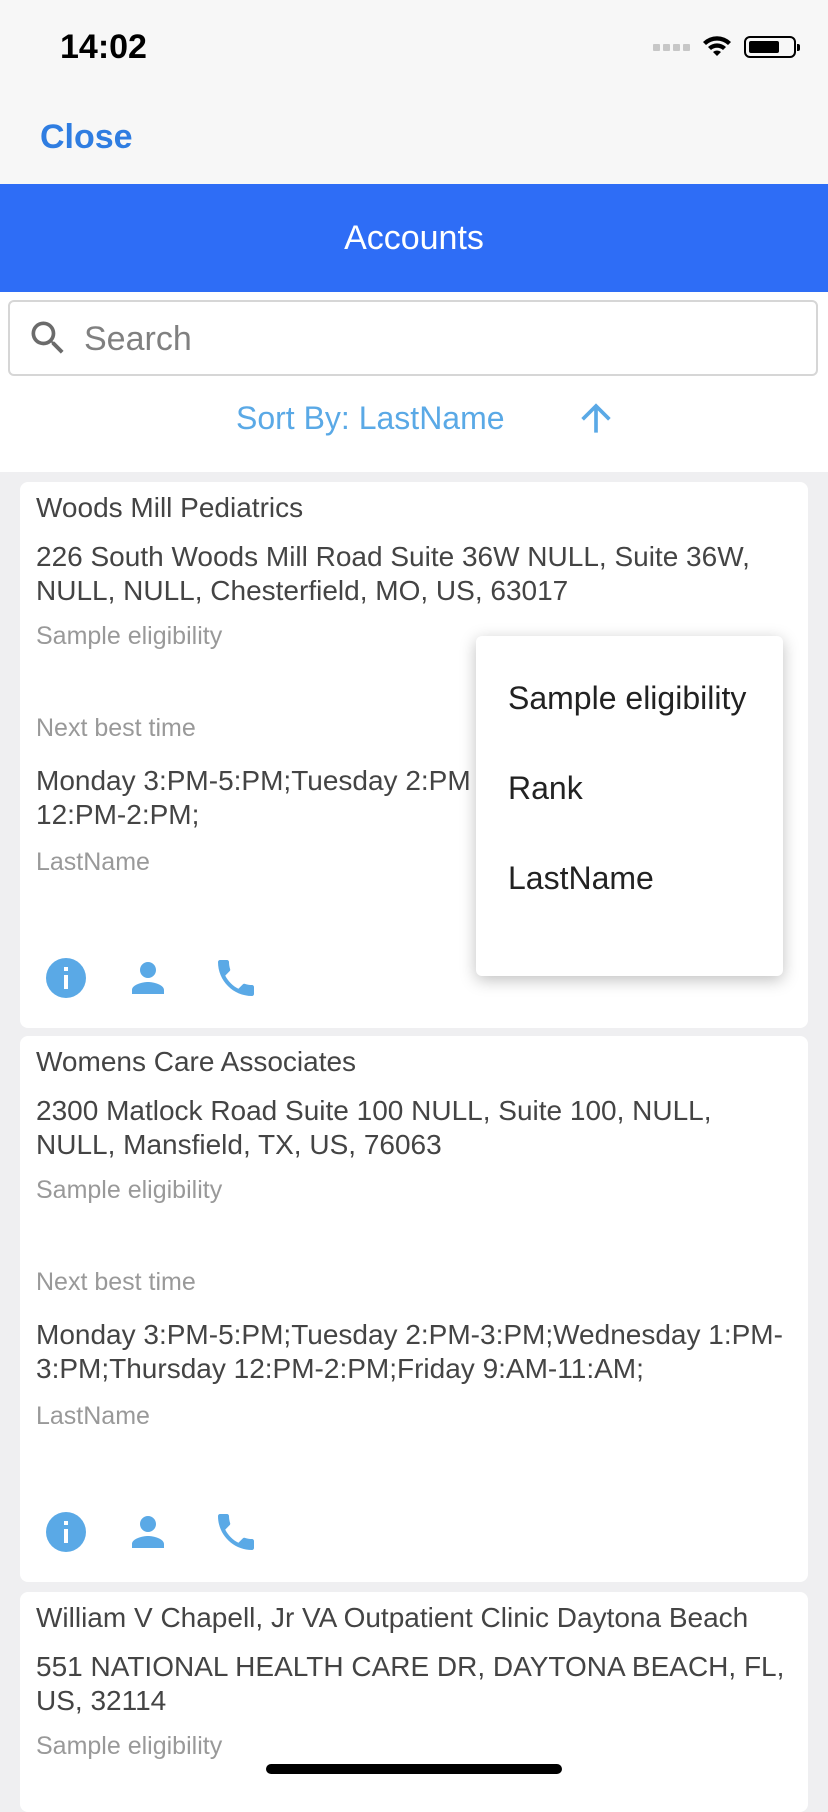 The height and width of the screenshot is (1812, 828). What do you see at coordinates (370, 418) in the screenshot?
I see `sort-by-button: Sort By: LastName` at bounding box center [370, 418].